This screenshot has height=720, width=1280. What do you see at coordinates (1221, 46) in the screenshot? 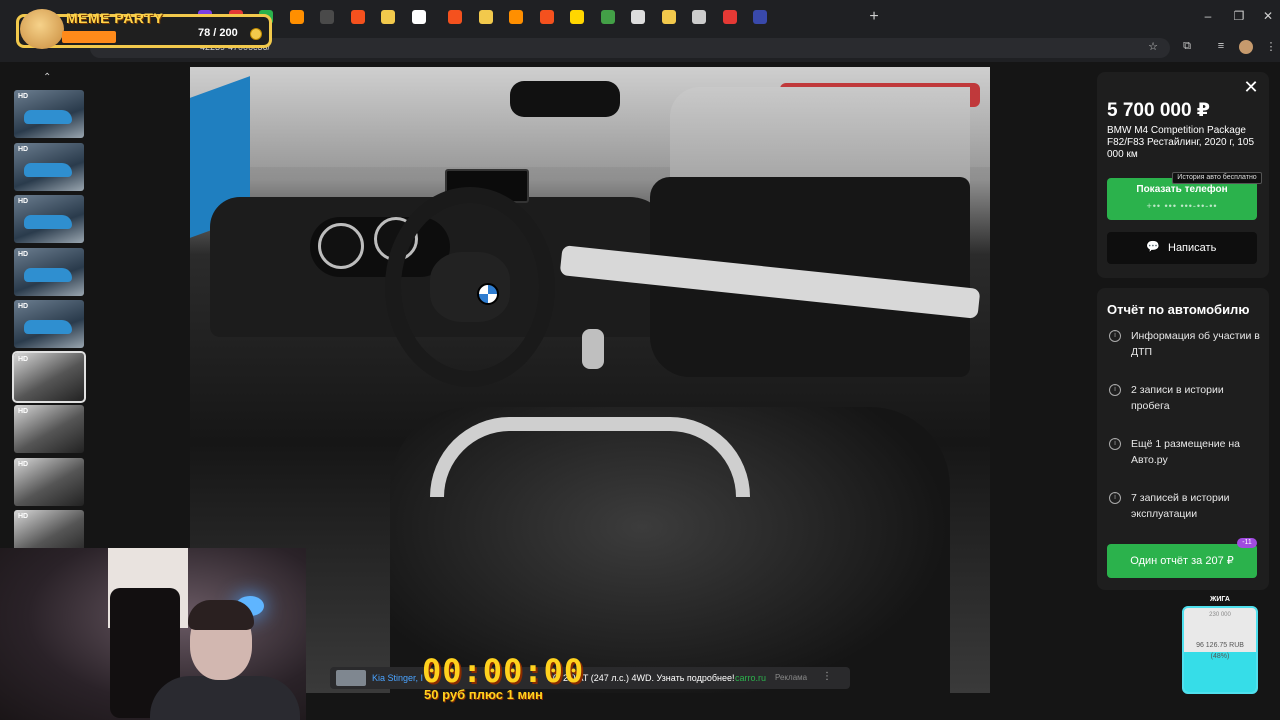
I see `media-controls-icon: ≡` at bounding box center [1221, 46].